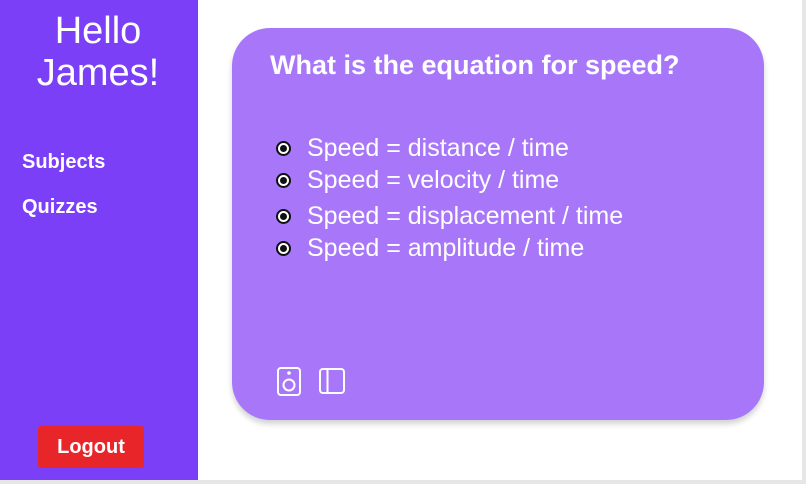  I want to click on answer-option: Speed = distance / time, so click(449, 148).